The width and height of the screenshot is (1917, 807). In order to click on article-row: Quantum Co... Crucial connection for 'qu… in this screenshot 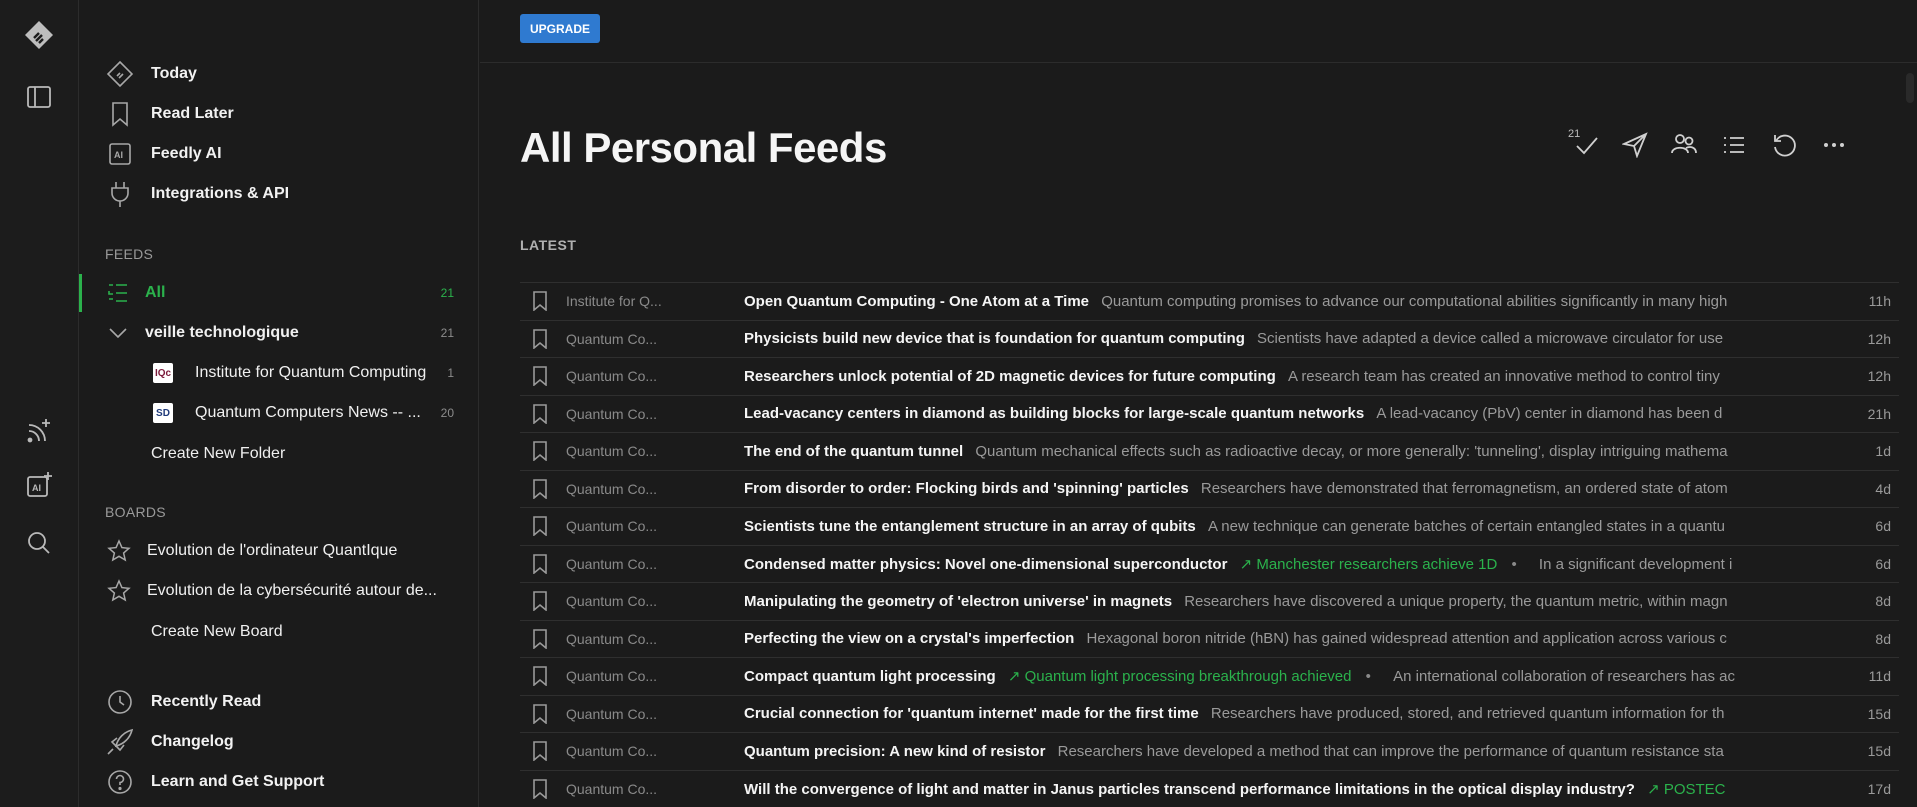, I will do `click(1209, 713)`.